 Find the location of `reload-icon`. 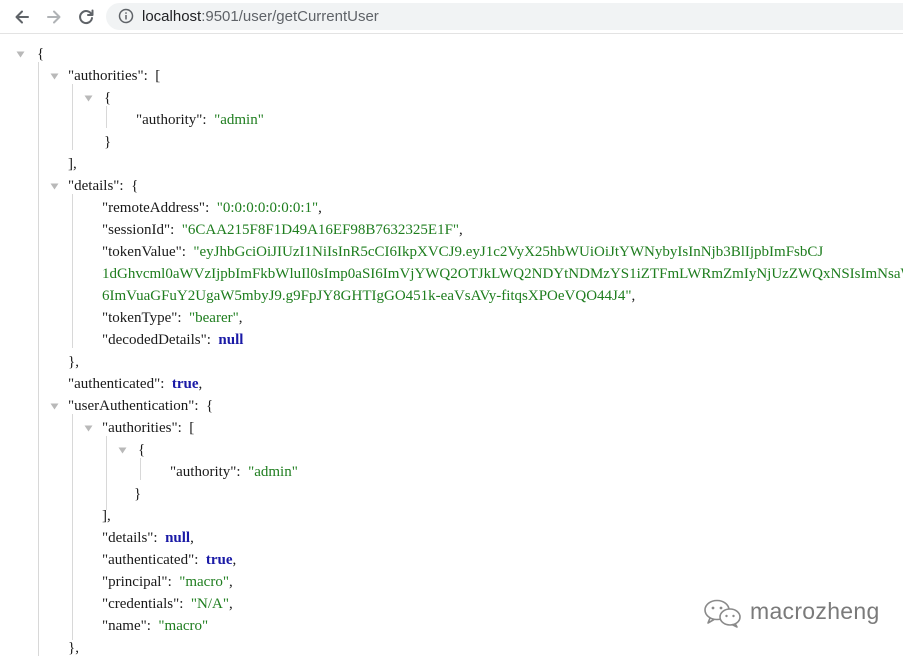

reload-icon is located at coordinates (86, 17).